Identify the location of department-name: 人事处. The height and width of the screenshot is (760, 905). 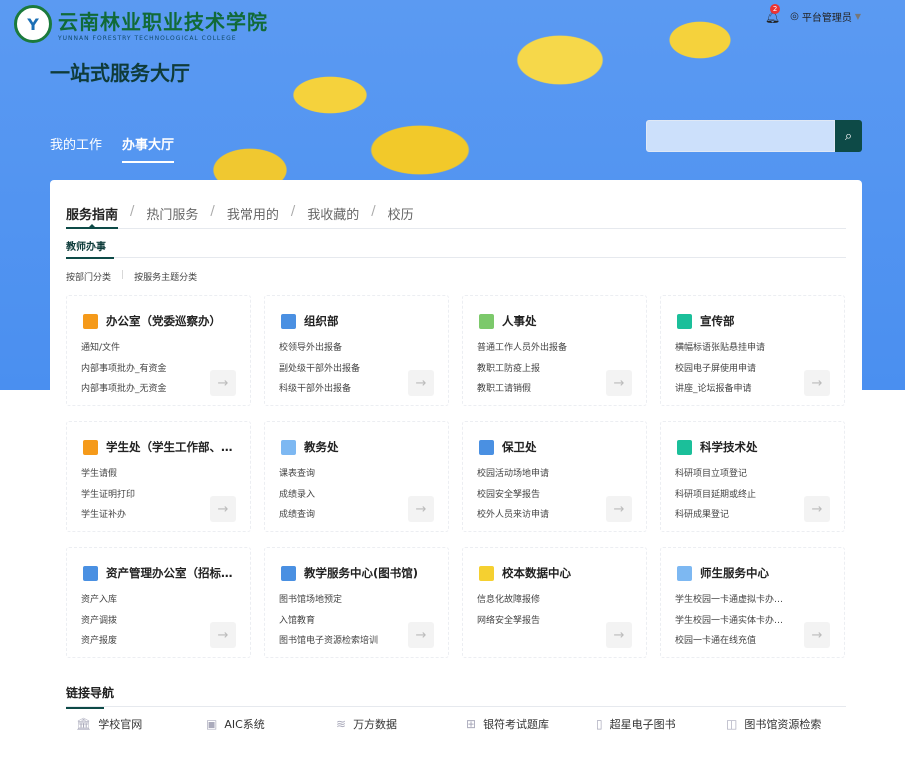
(519, 321).